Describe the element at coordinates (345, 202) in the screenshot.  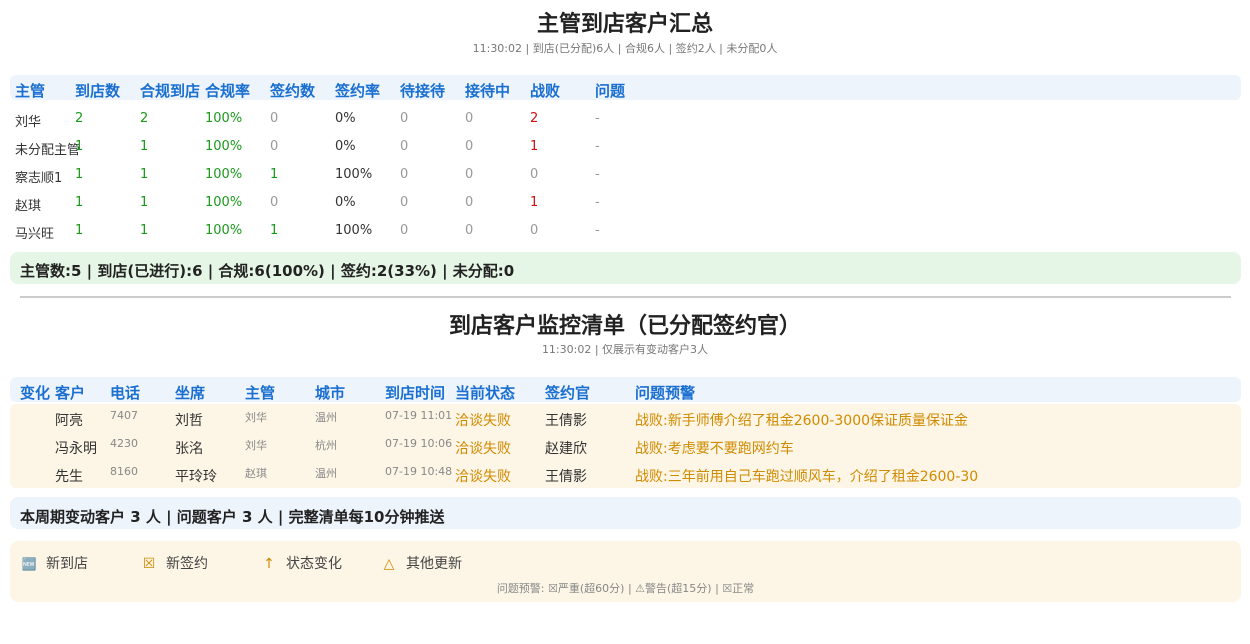
I see `sign-rate: 0%` at that location.